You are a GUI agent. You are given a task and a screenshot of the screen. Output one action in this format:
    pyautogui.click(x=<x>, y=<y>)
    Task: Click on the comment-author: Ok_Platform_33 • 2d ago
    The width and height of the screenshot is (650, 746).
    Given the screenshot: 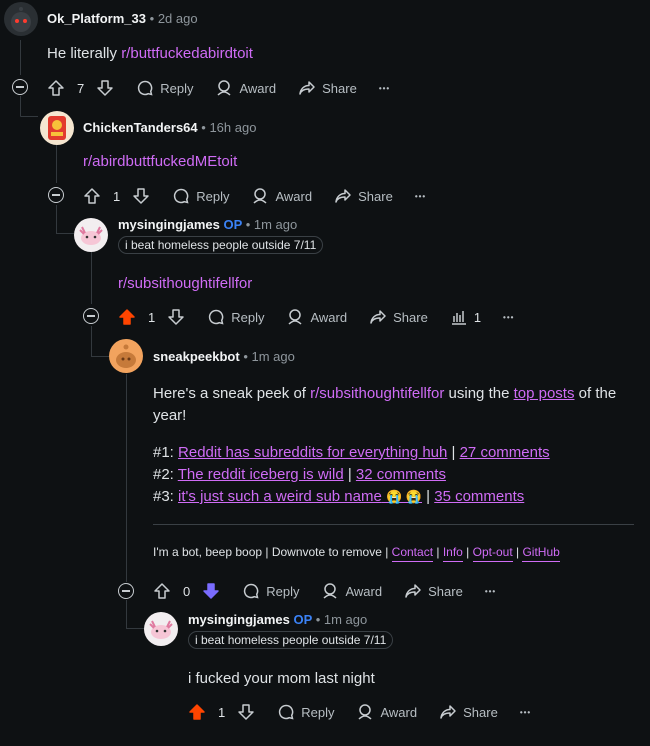 What is the action you would take?
    pyautogui.click(x=122, y=18)
    